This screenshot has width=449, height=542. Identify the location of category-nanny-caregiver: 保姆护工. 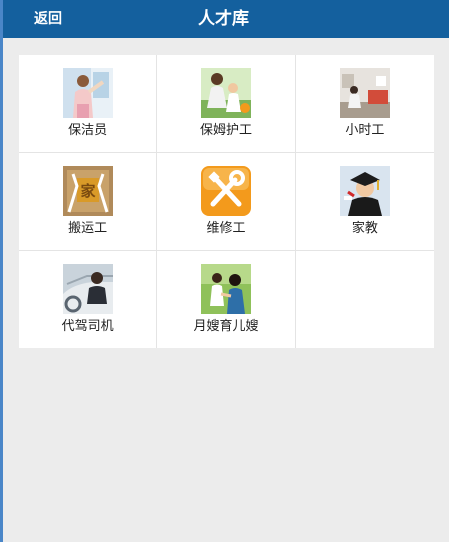
(226, 103).